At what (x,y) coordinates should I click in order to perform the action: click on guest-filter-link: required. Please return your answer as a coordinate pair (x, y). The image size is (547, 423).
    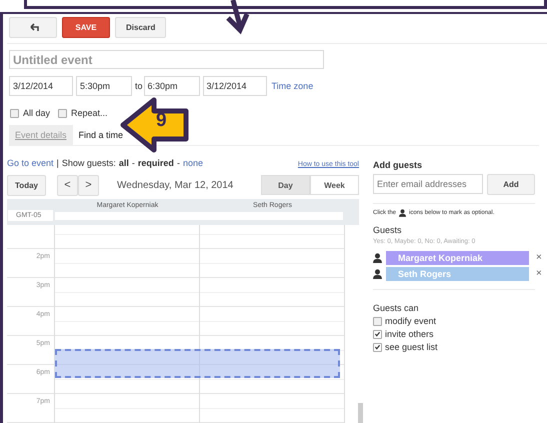
    Looking at the image, I should click on (156, 163).